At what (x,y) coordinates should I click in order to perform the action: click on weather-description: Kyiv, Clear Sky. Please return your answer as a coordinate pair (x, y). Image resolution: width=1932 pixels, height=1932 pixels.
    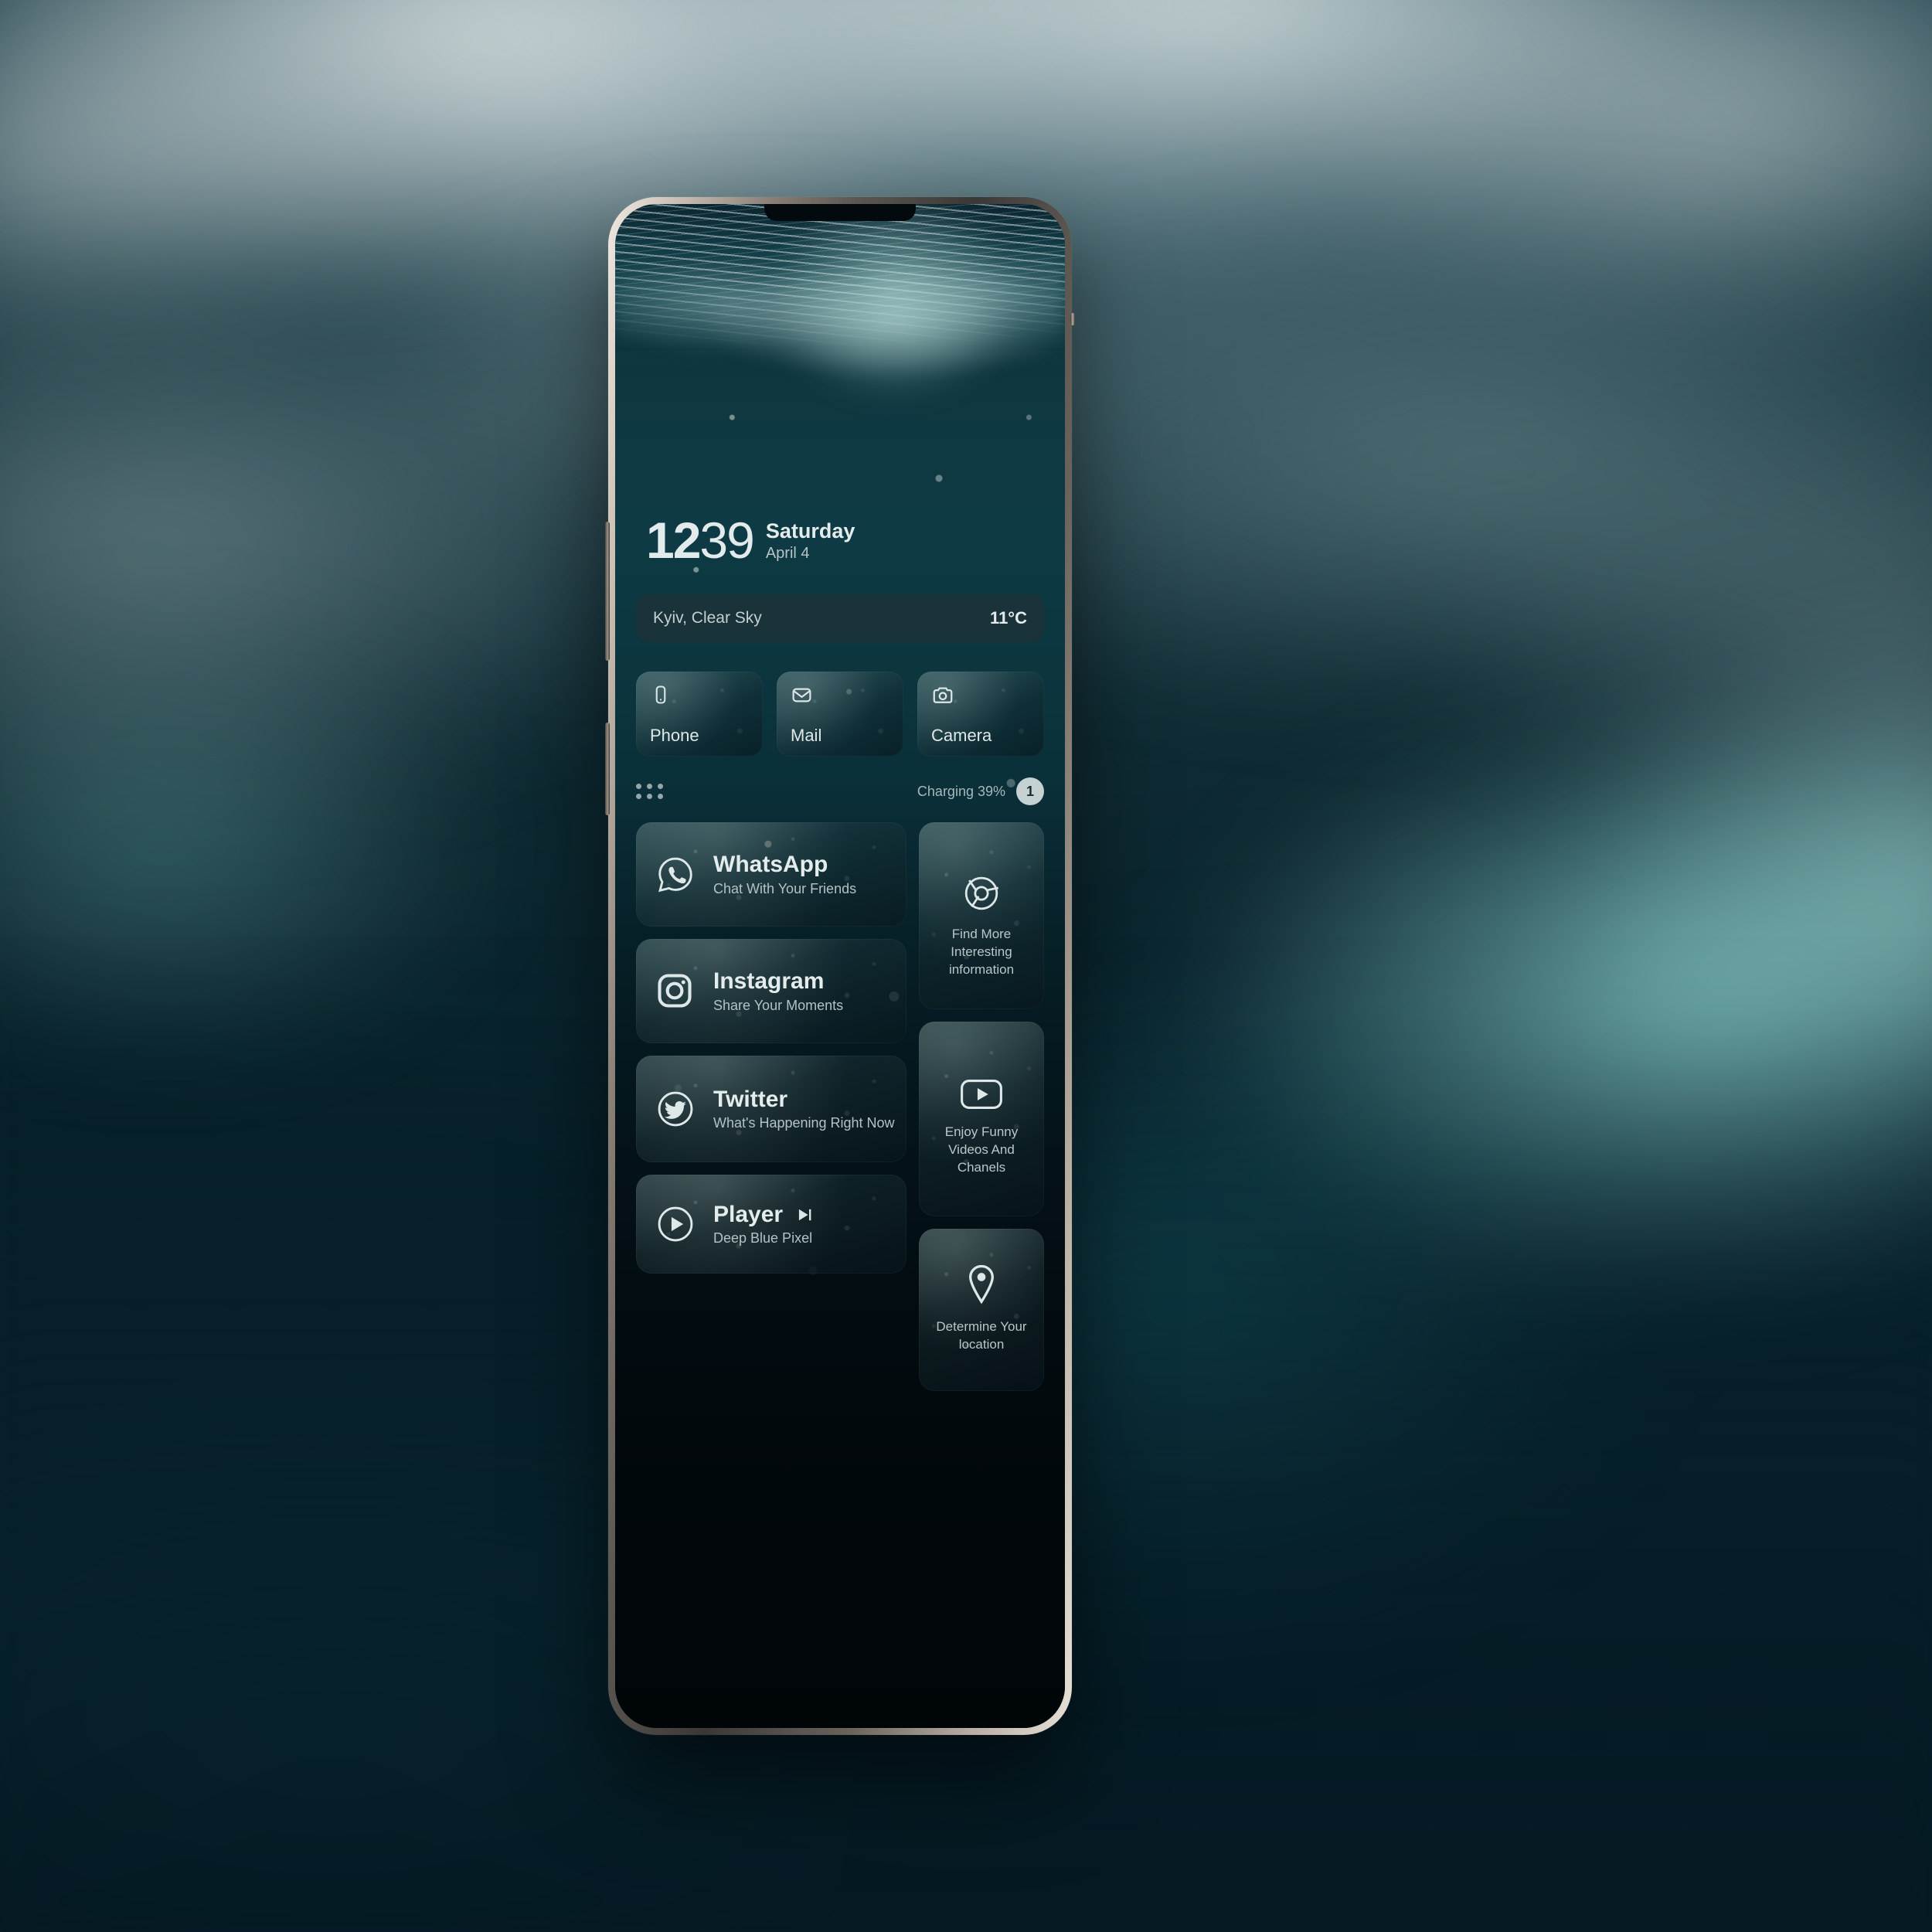
    Looking at the image, I should click on (708, 618).